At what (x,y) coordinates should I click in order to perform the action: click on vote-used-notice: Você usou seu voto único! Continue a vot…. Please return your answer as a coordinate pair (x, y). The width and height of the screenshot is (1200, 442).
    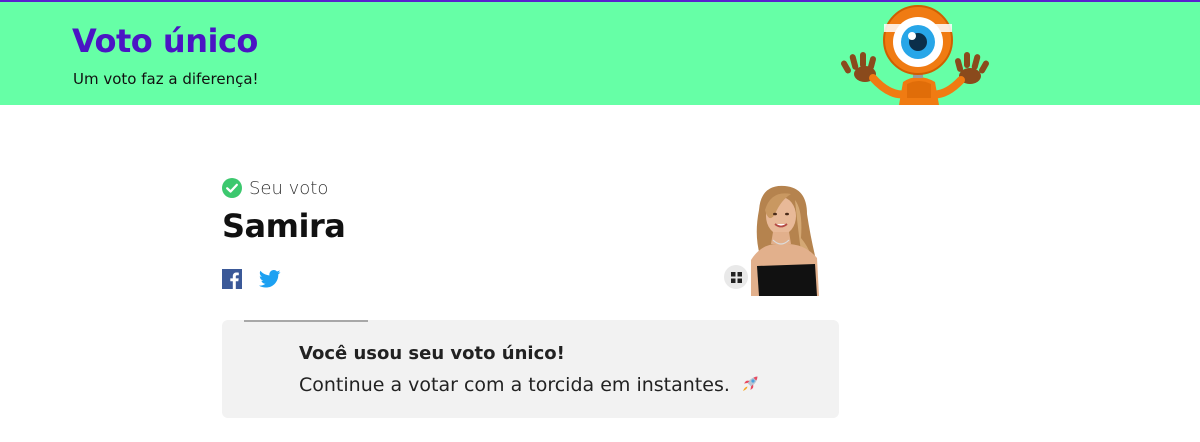
    Looking at the image, I should click on (530, 369).